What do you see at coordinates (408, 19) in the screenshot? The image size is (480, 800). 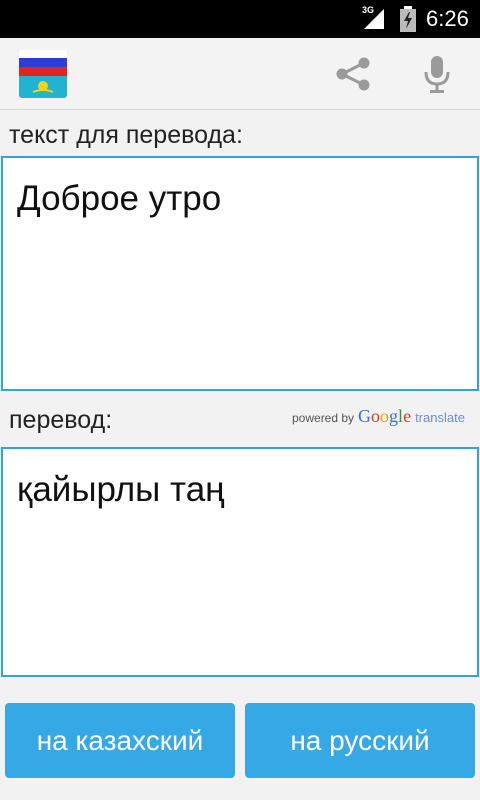 I see `battery-charging-icon` at bounding box center [408, 19].